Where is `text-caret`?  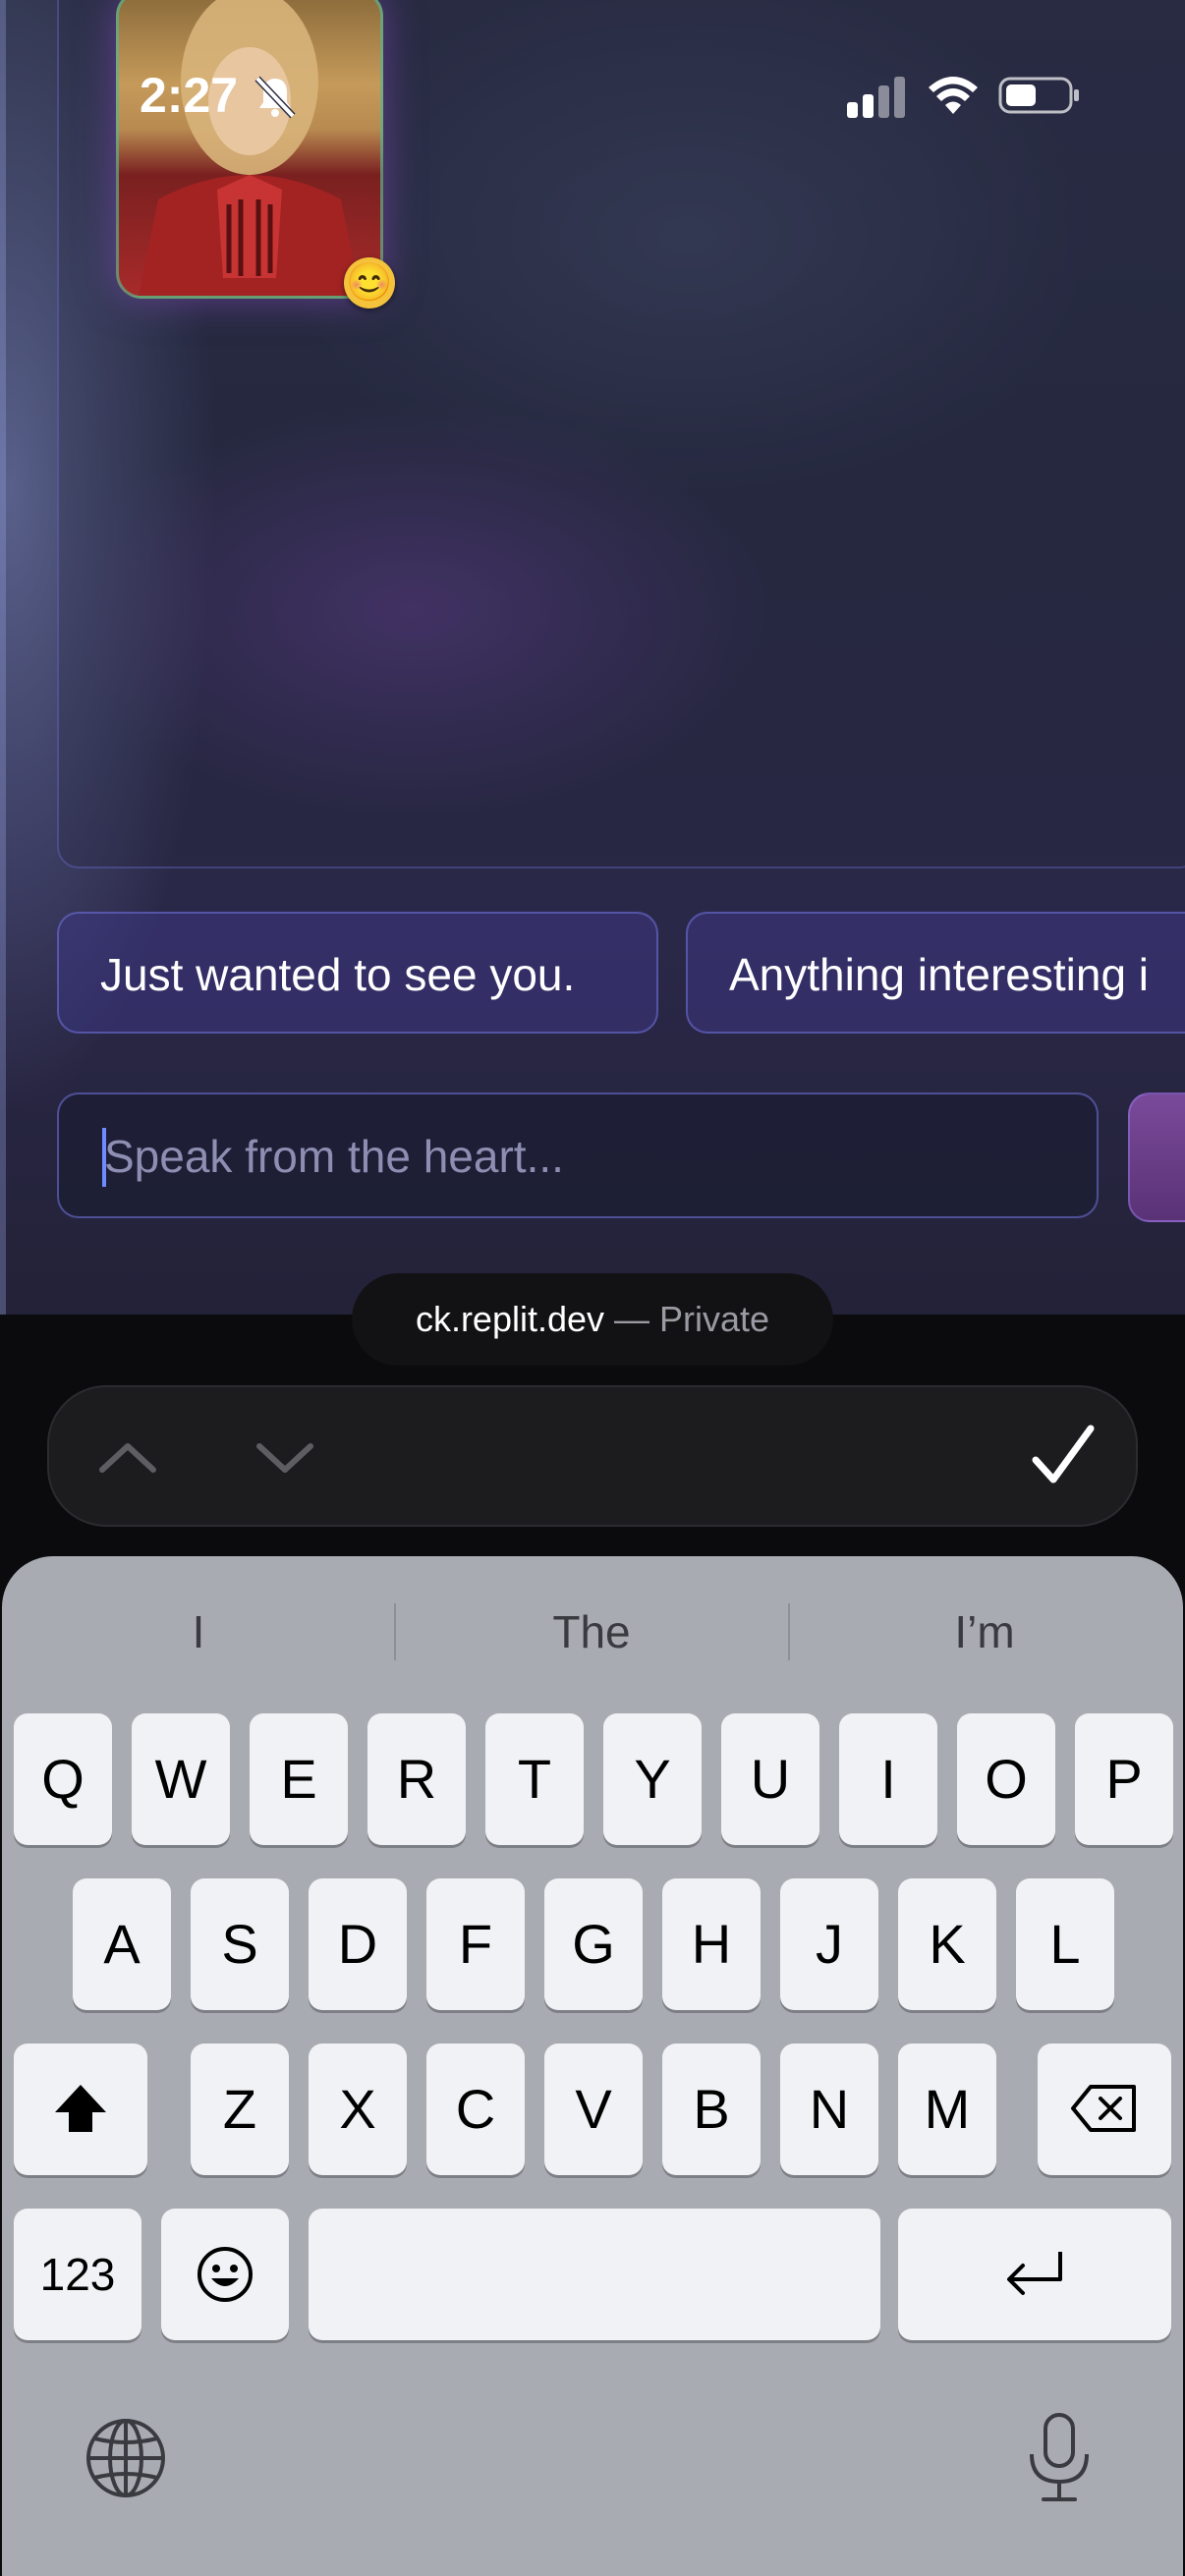 text-caret is located at coordinates (104, 1157).